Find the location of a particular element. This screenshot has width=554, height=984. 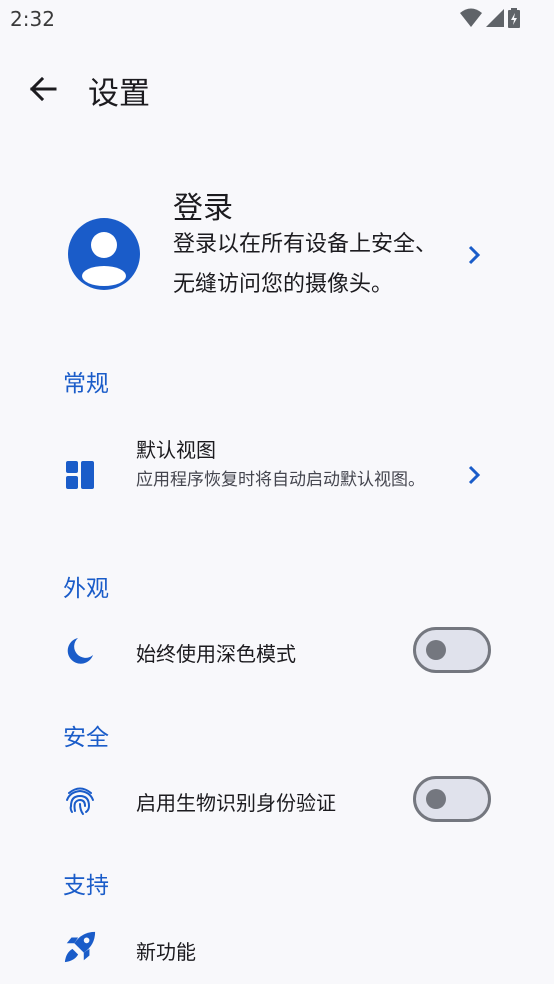

section-header-security: 安全 is located at coordinates (86, 738).